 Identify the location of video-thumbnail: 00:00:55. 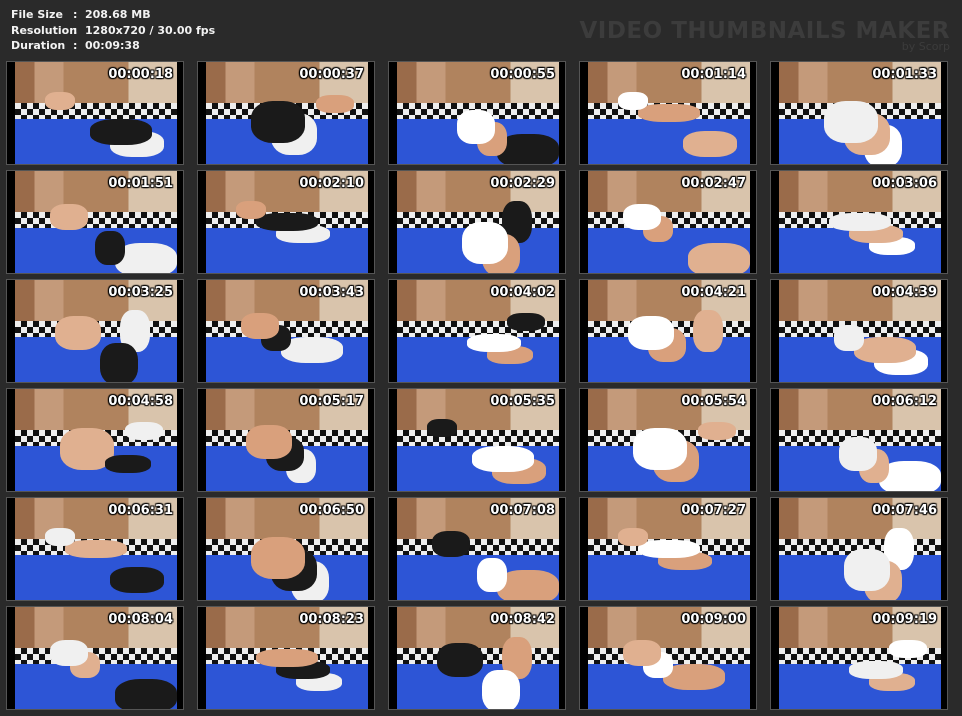
(477, 113).